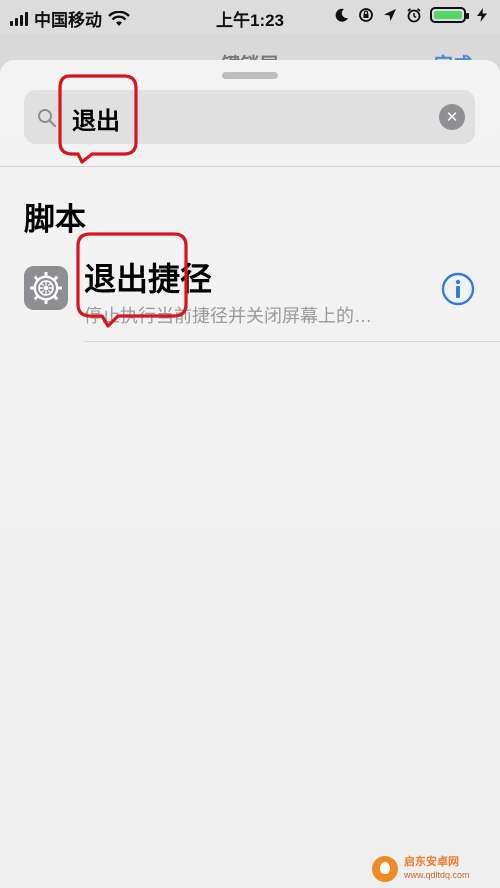 Image resolution: width=500 pixels, height=888 pixels. Describe the element at coordinates (132, 280) in the screenshot. I see `annotation-callout-result` at that location.